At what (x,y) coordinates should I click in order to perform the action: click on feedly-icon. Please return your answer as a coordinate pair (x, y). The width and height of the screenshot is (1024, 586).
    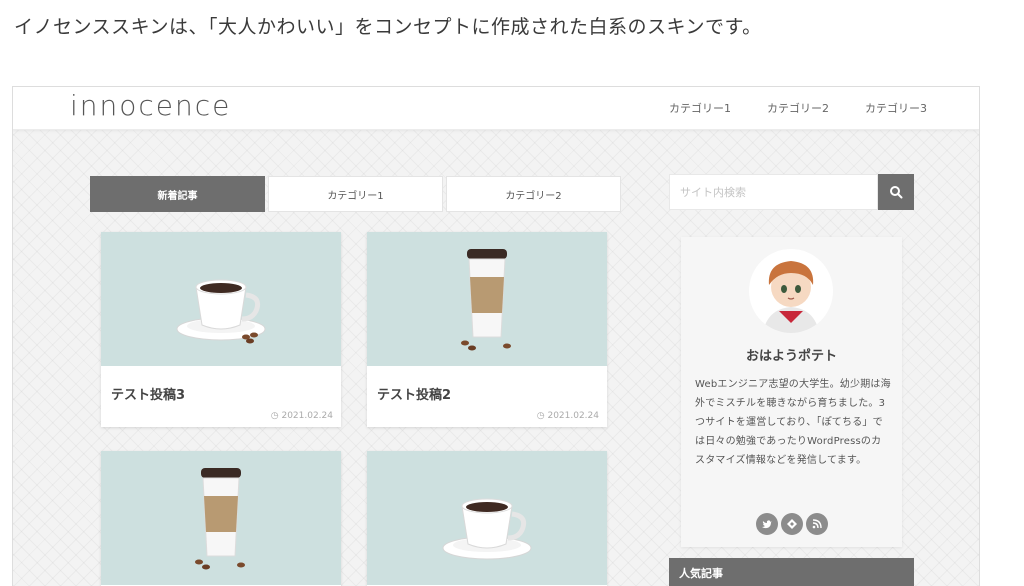
    Looking at the image, I should click on (791, 524).